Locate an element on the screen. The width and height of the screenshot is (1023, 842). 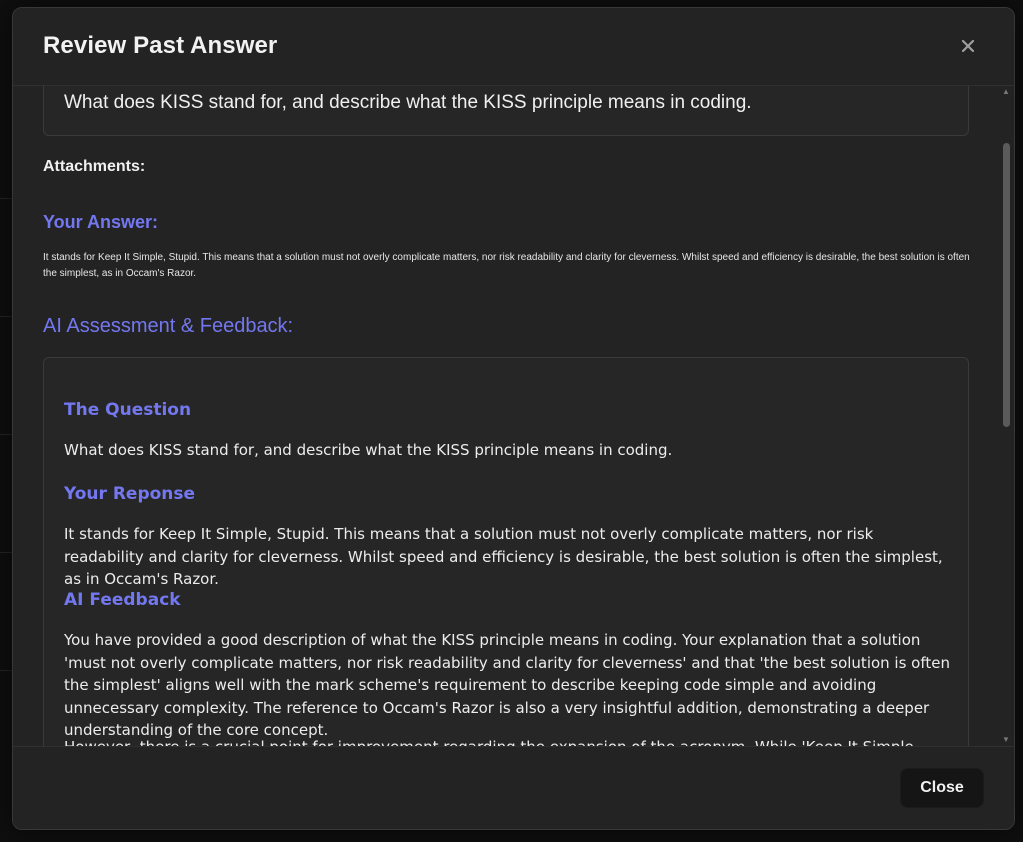
scroll-up-icon: ▲ is located at coordinates (1006, 92).